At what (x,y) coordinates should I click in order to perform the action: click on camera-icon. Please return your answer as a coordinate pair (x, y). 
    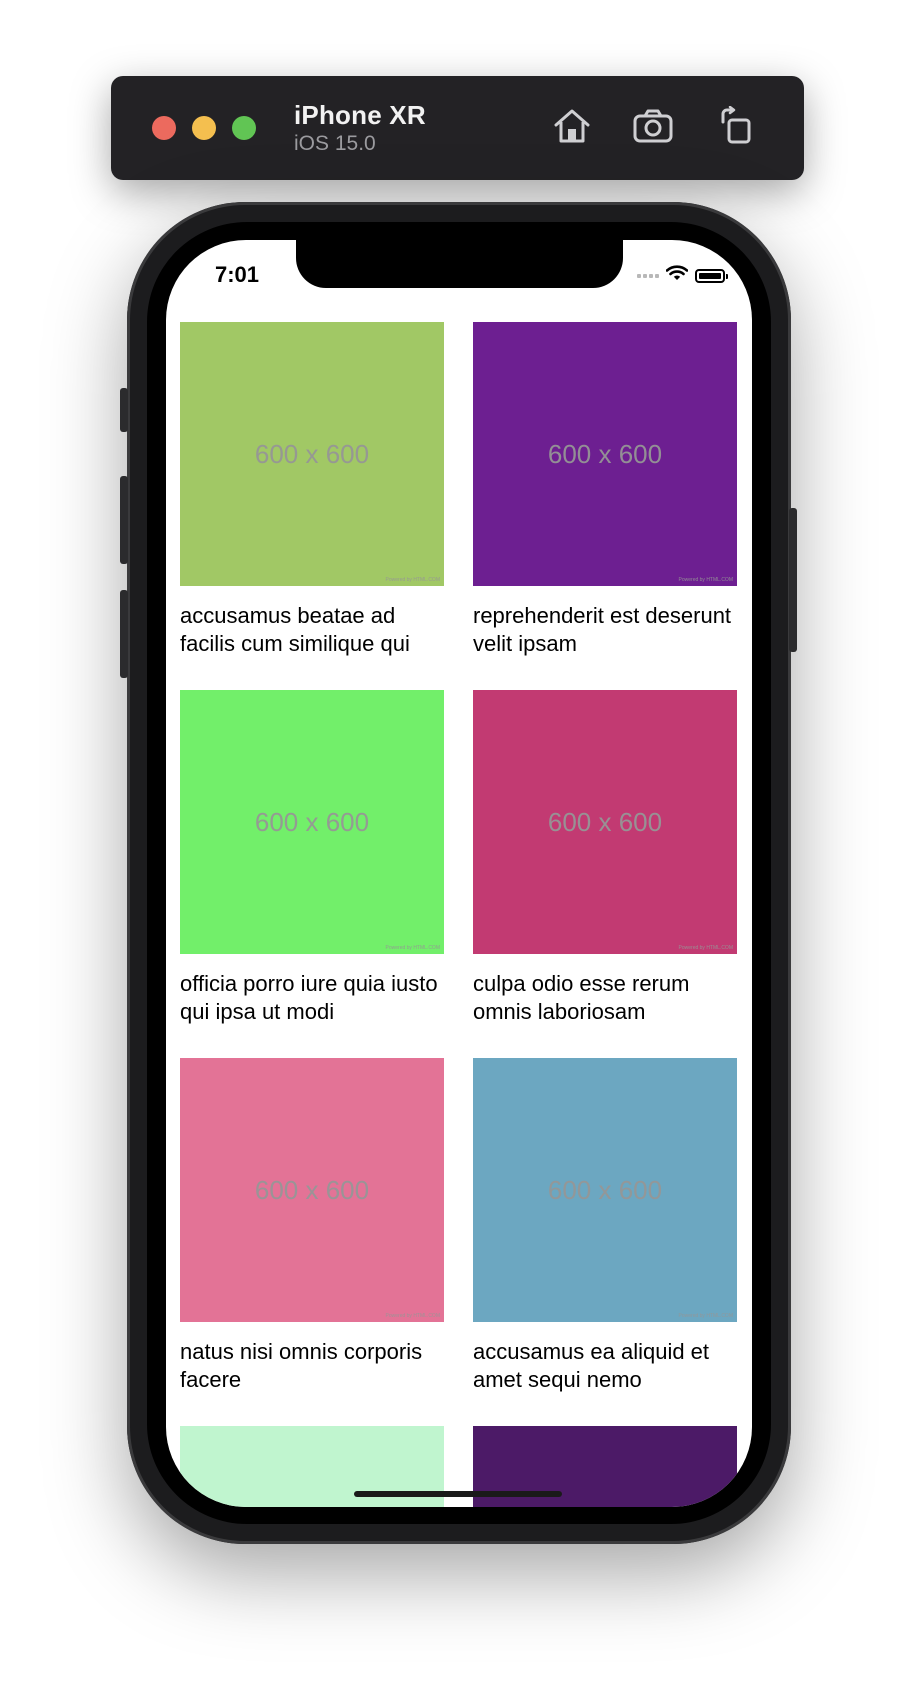
    Looking at the image, I should click on (653, 128).